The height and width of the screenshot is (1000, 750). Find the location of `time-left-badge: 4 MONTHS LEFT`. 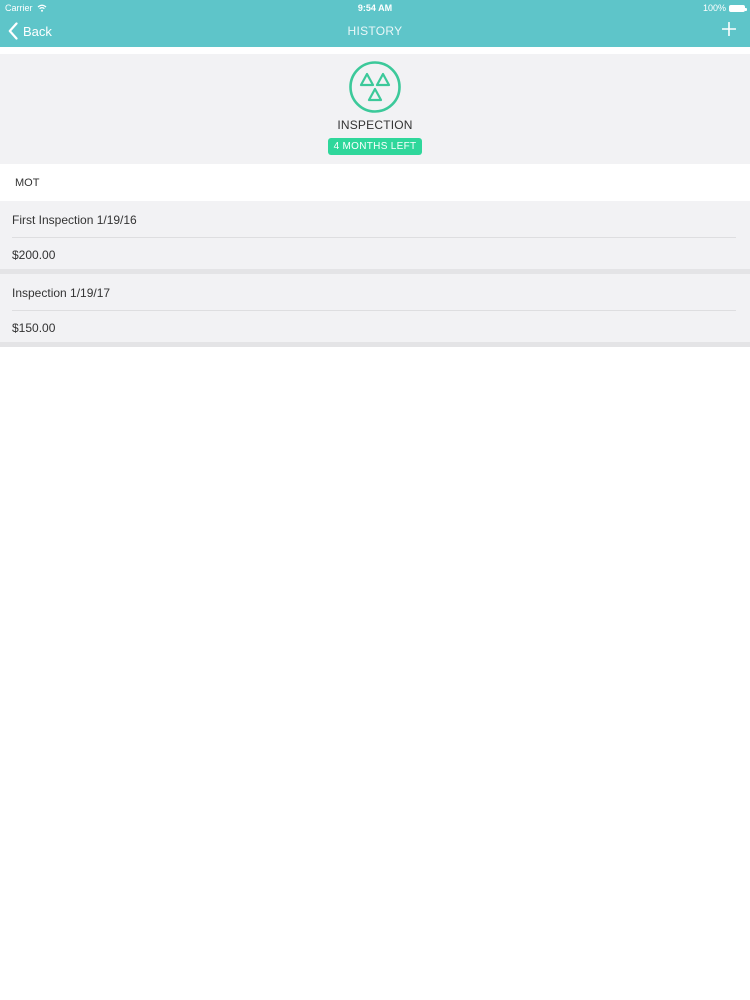

time-left-badge: 4 MONTHS LEFT is located at coordinates (375, 146).